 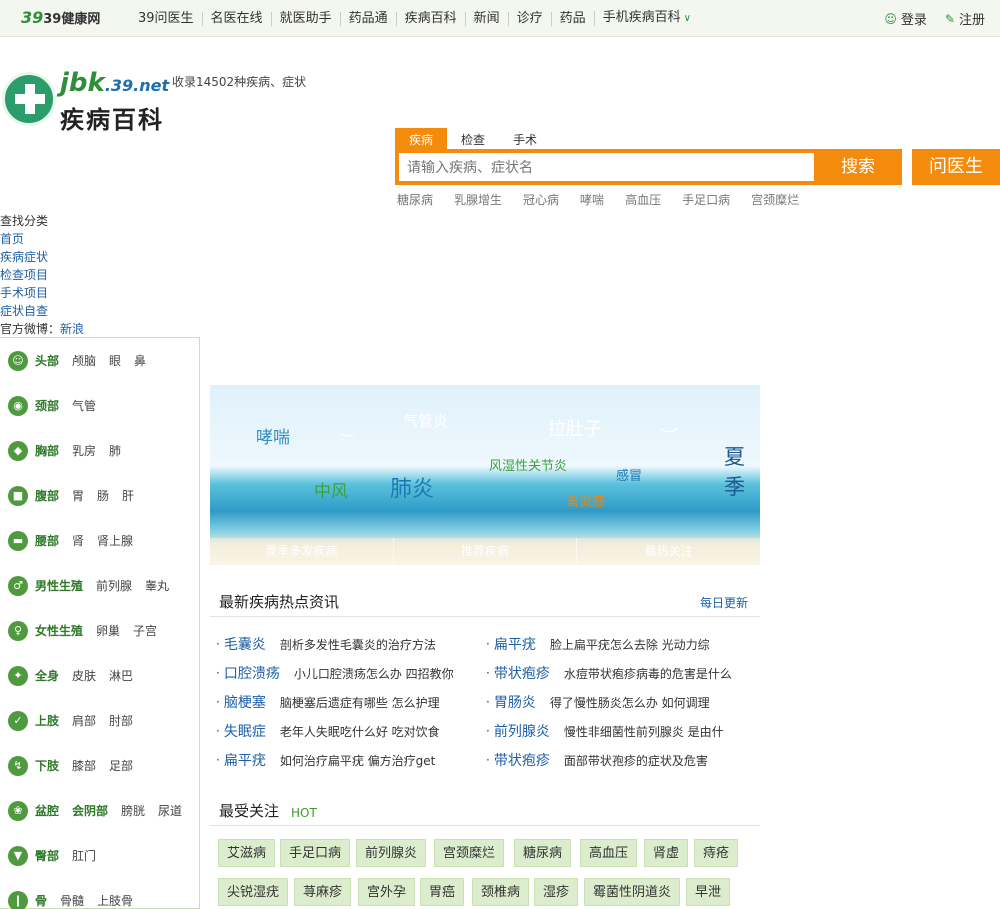 I want to click on disease-tag: 宫外孕, so click(x=387, y=892).